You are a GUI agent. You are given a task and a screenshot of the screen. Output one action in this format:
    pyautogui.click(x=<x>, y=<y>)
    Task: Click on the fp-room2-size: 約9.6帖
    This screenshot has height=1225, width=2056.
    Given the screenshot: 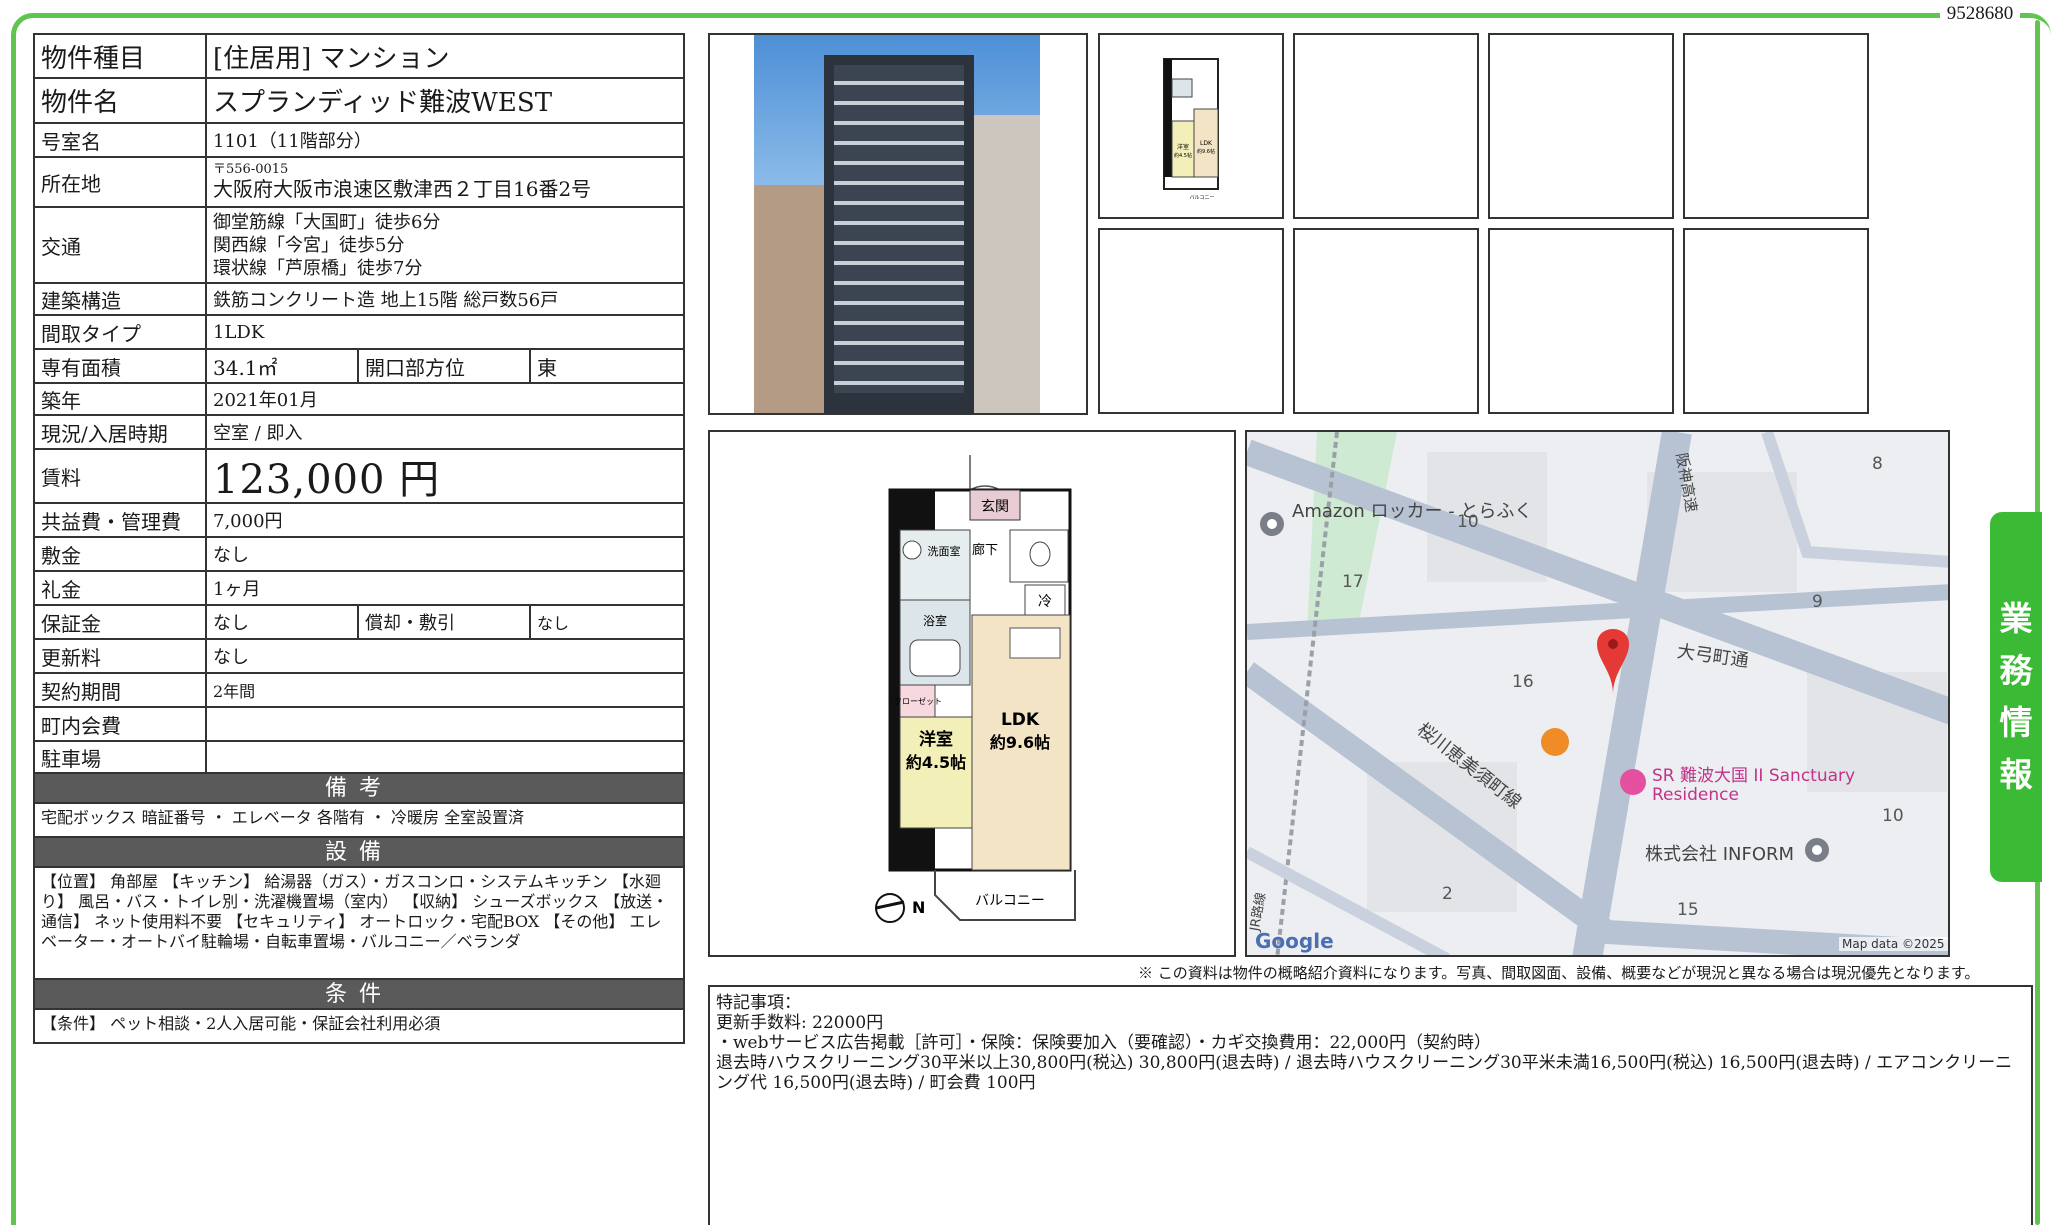 What is the action you would take?
    pyautogui.click(x=1020, y=742)
    